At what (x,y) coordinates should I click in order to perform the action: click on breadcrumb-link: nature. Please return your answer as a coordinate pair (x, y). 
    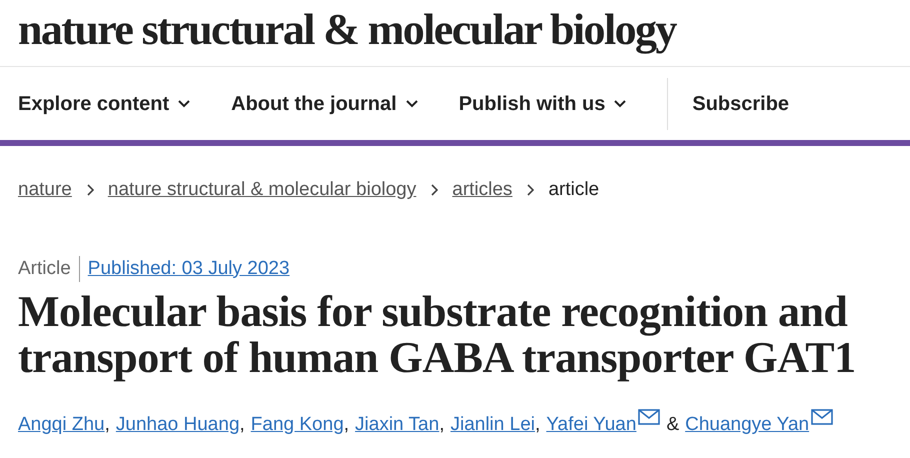
    Looking at the image, I should click on (45, 190).